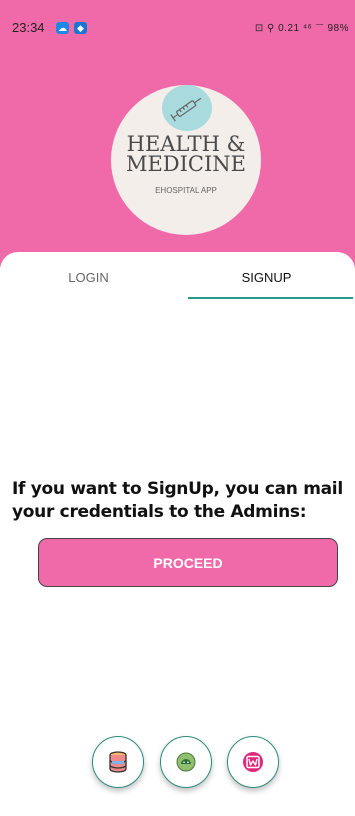 The width and height of the screenshot is (355, 816). What do you see at coordinates (80, 28) in the screenshot?
I see `notification-app-icon: ◆` at bounding box center [80, 28].